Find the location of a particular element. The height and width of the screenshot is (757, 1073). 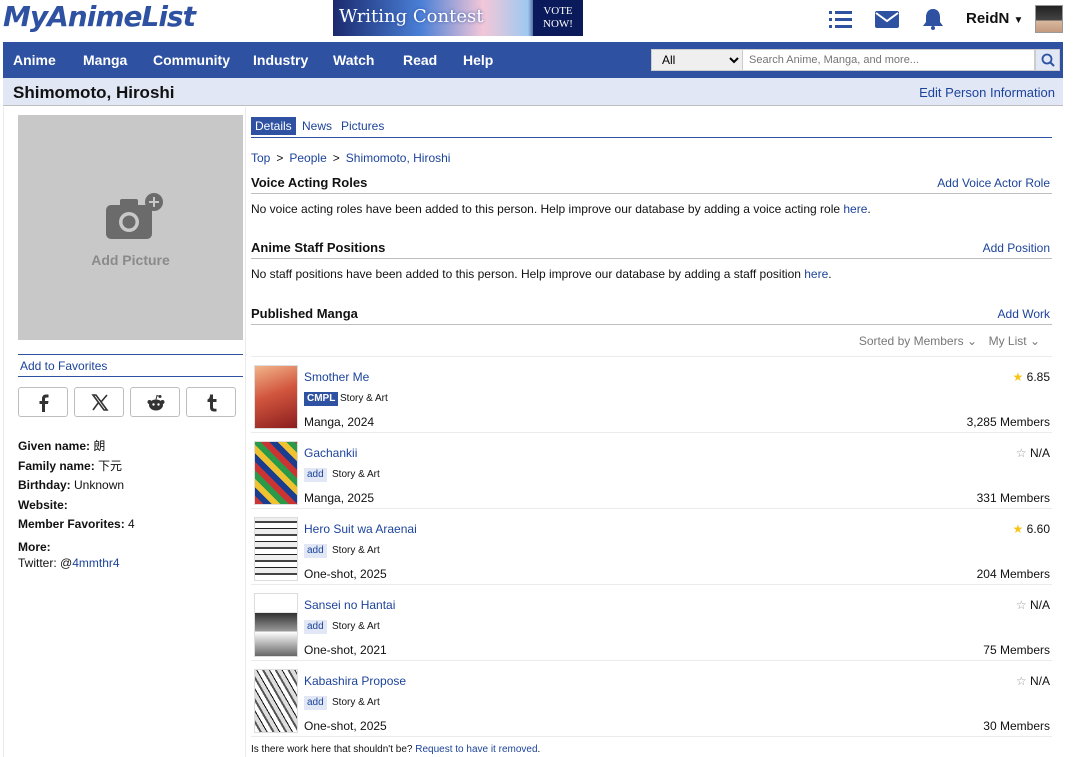

search-icon is located at coordinates (1048, 60).